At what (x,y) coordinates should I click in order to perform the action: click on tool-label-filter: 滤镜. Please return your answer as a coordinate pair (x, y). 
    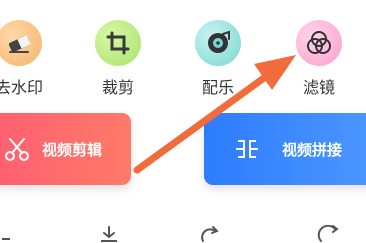
    Looking at the image, I should click on (318, 87).